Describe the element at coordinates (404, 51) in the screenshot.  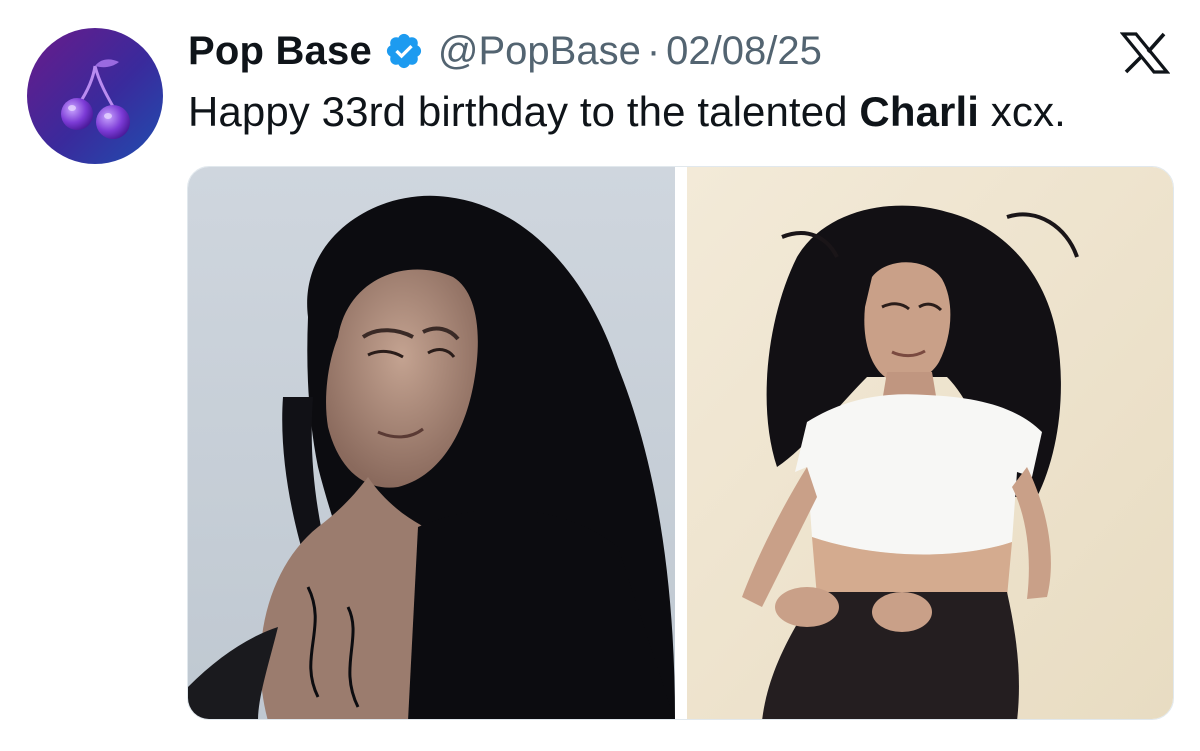
I see `verified-badge-icon` at that location.